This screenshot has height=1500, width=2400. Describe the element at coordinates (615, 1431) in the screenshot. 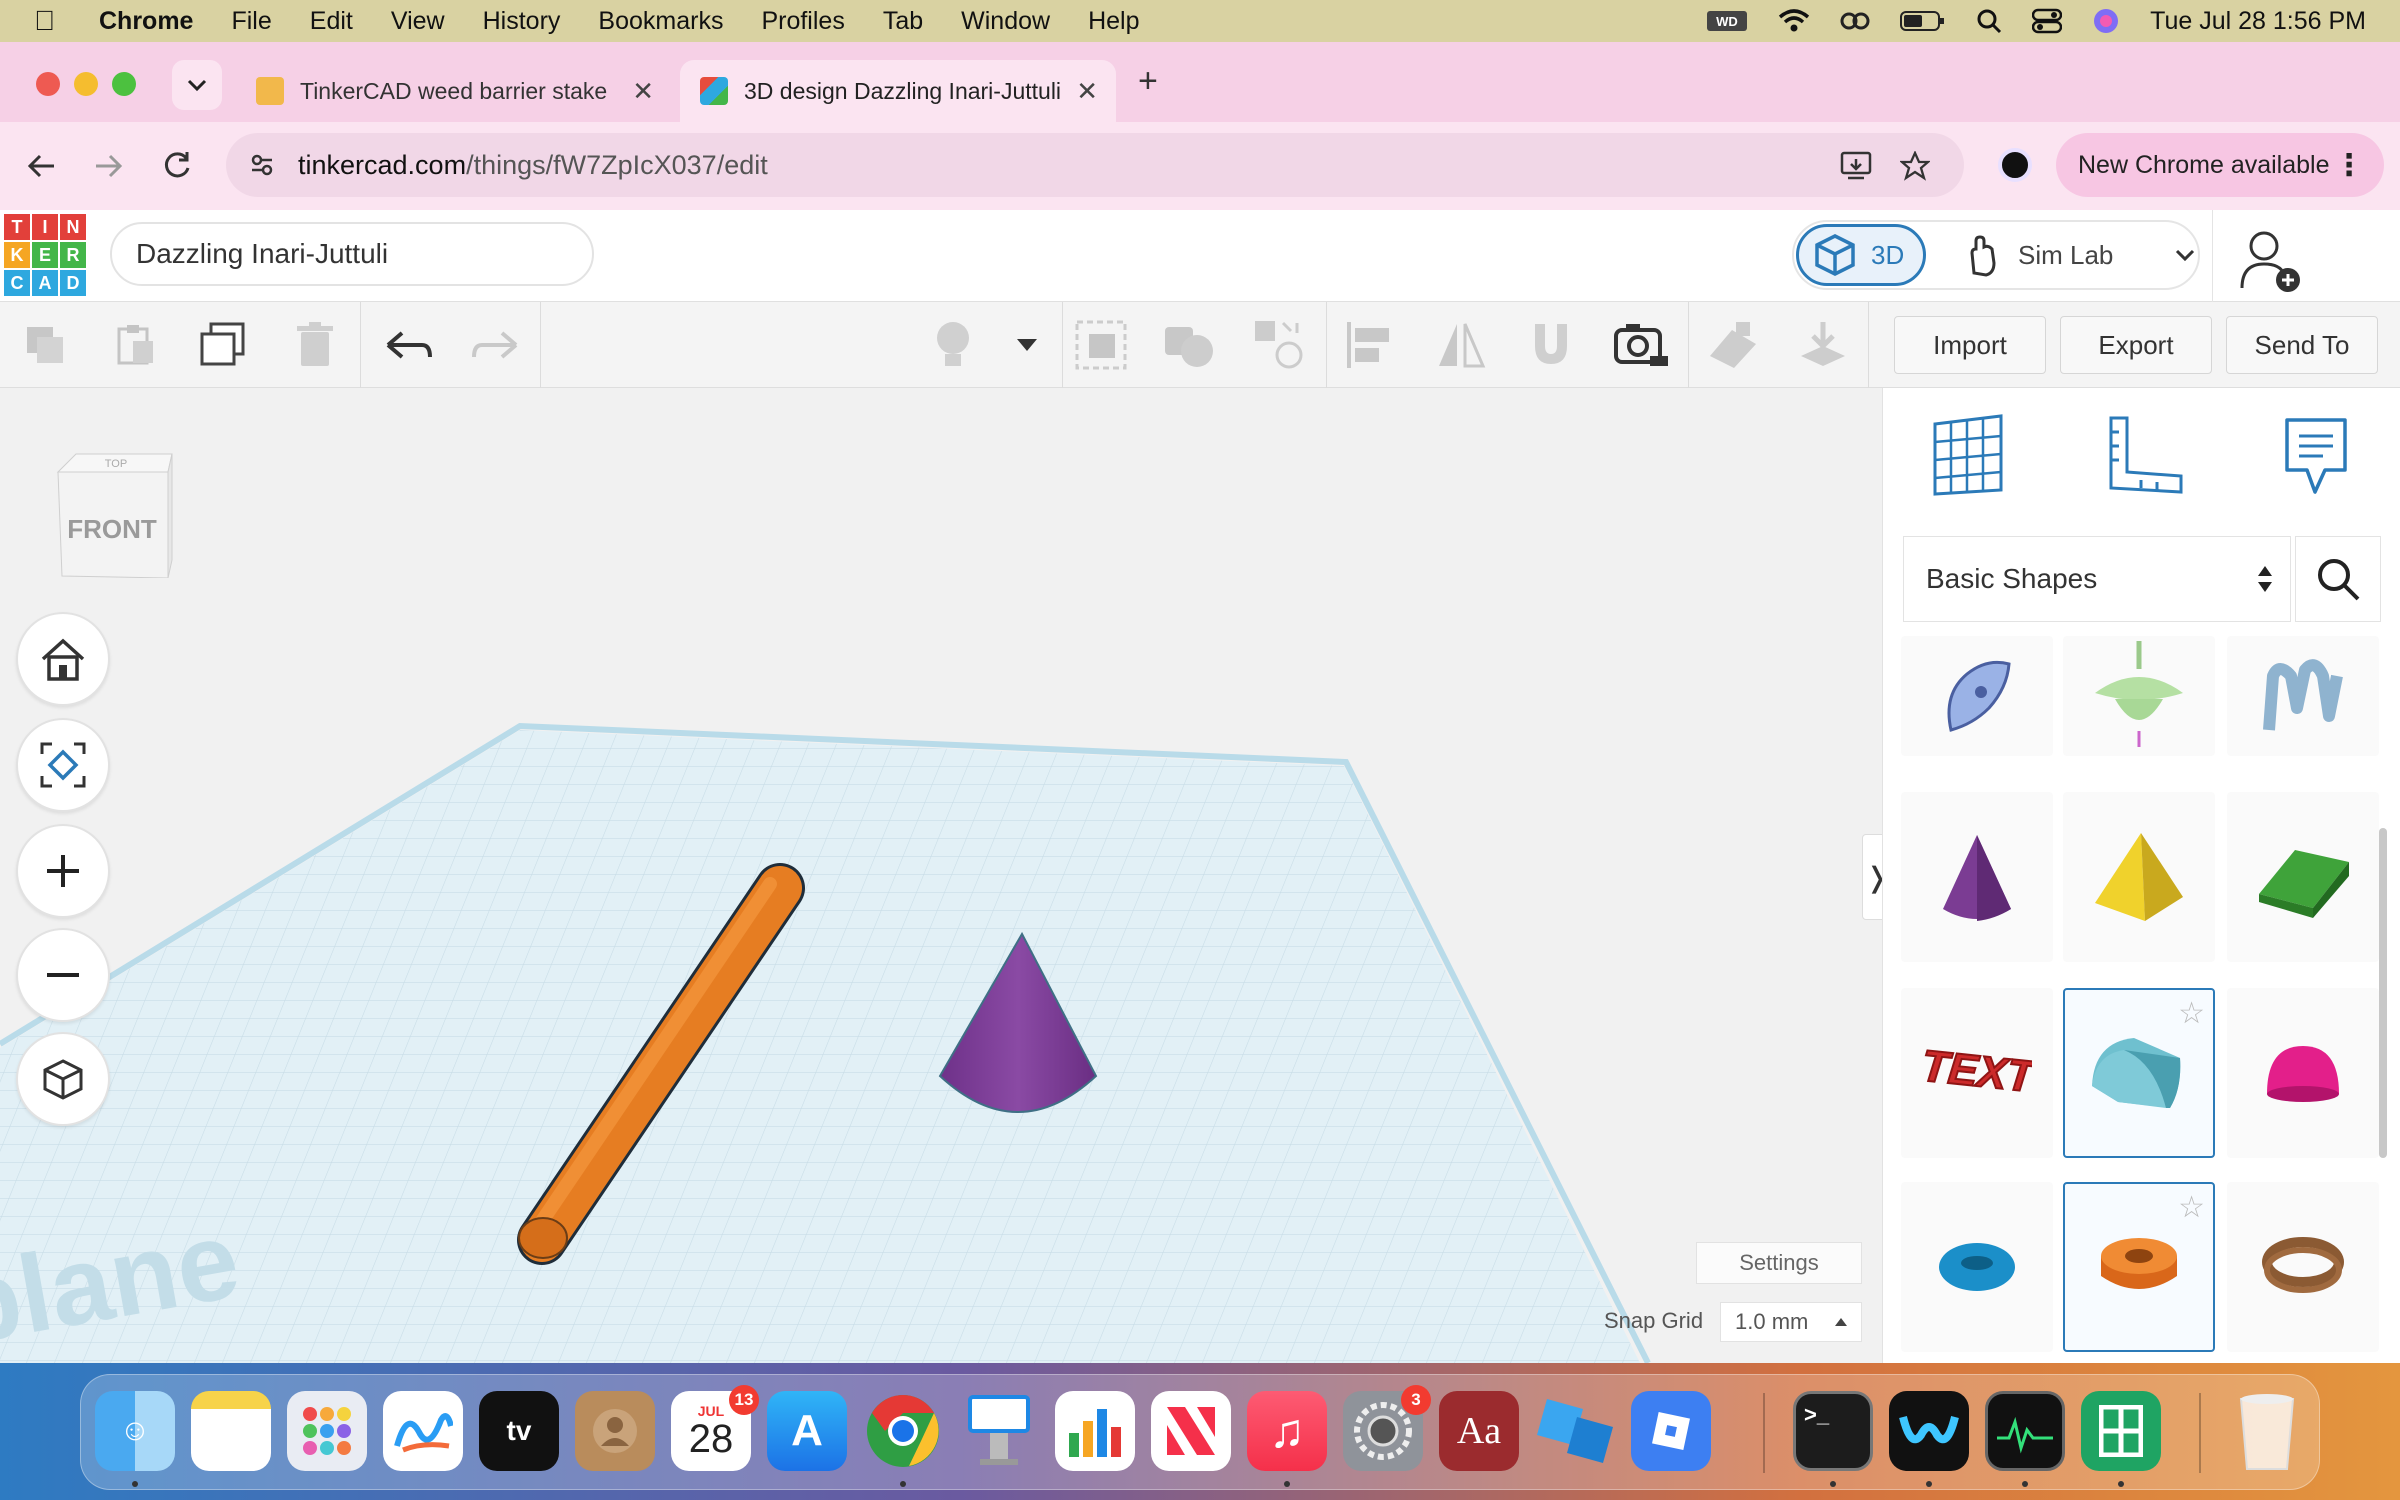

I see `contacts-icon` at that location.